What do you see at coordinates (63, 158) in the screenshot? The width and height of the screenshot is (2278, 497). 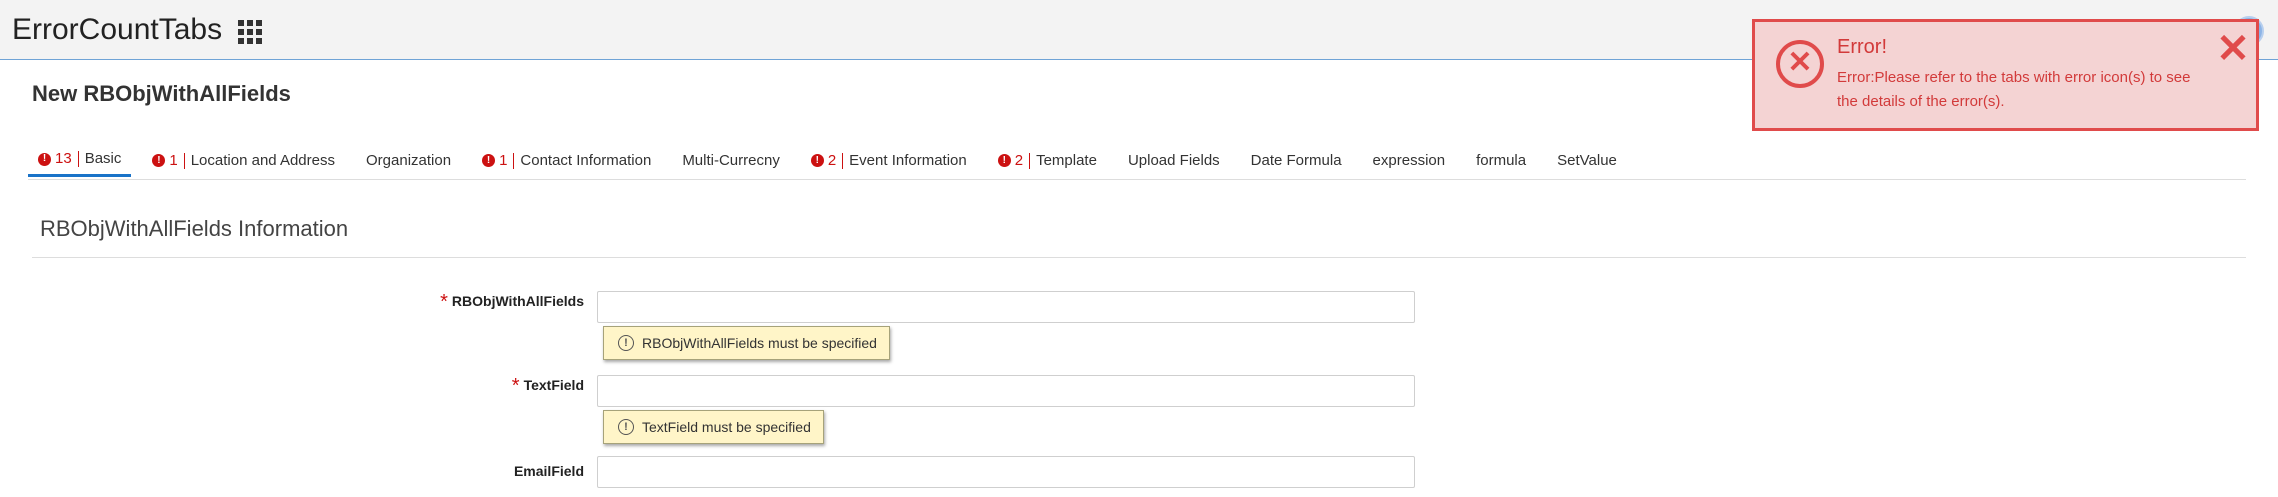 I see `tab-error-count: 13` at bounding box center [63, 158].